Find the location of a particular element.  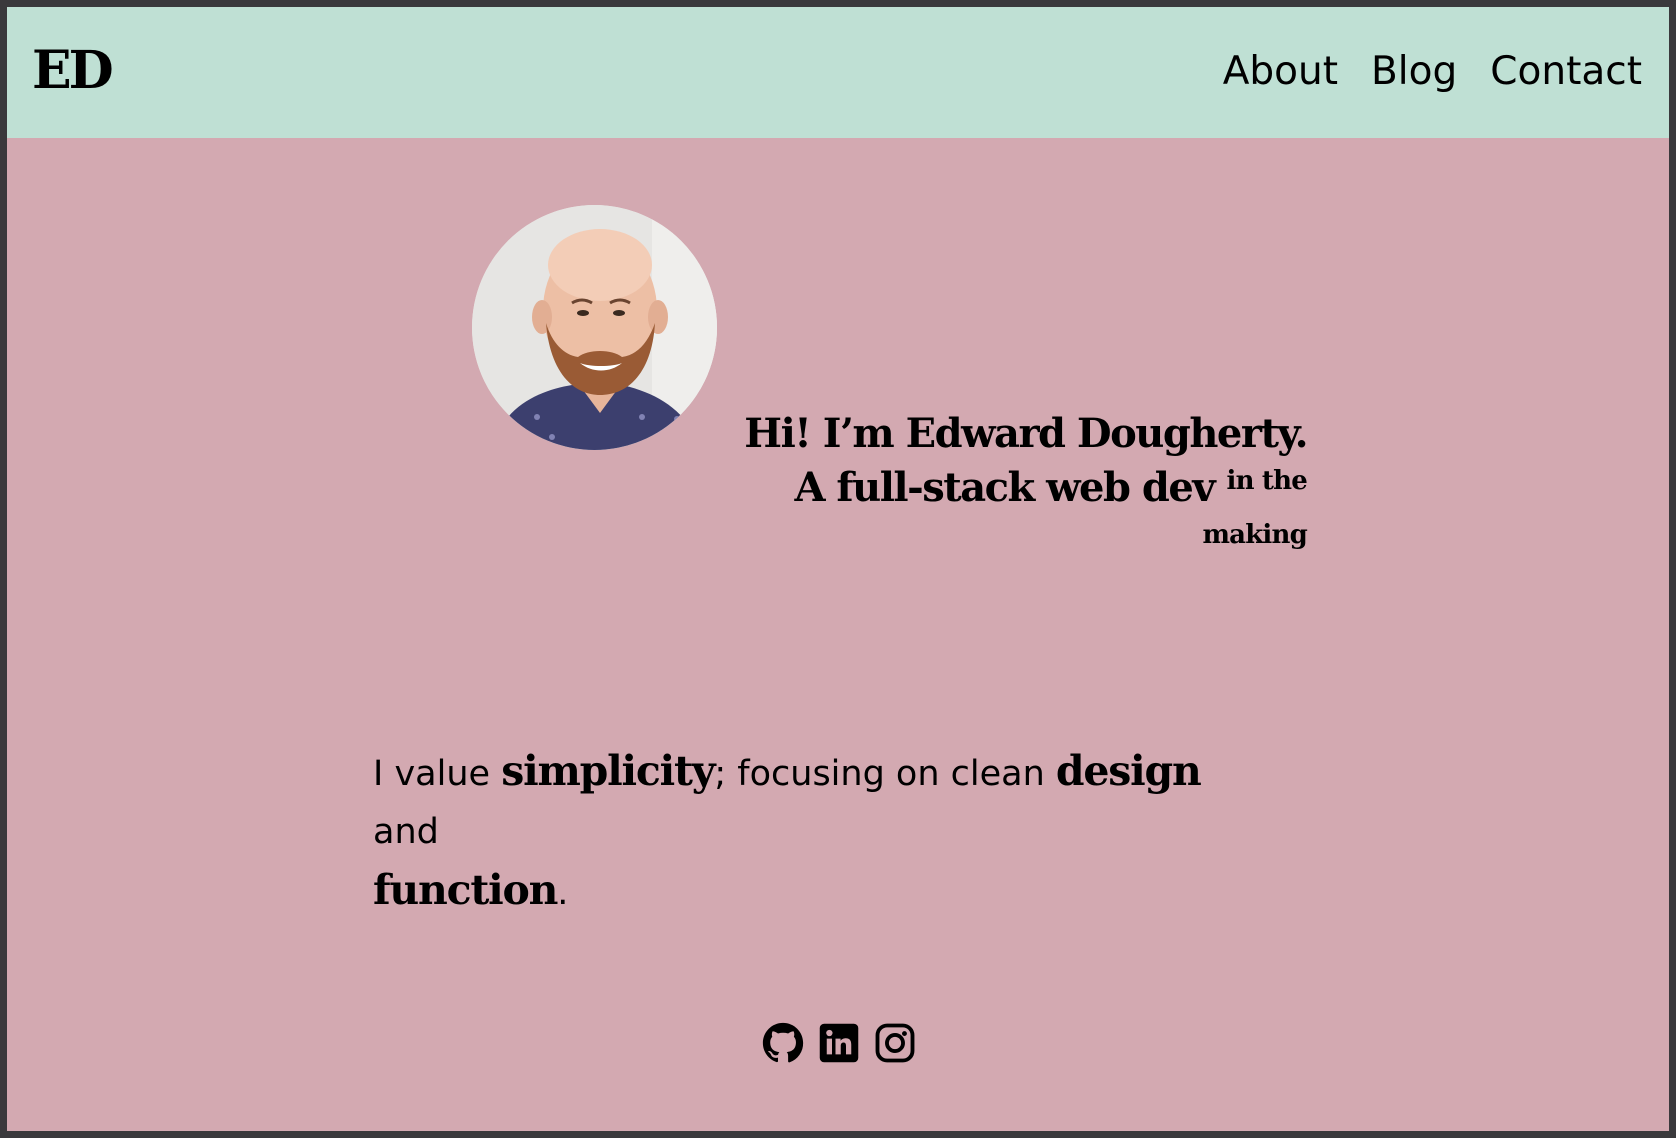

instagram-link is located at coordinates (895, 1043).